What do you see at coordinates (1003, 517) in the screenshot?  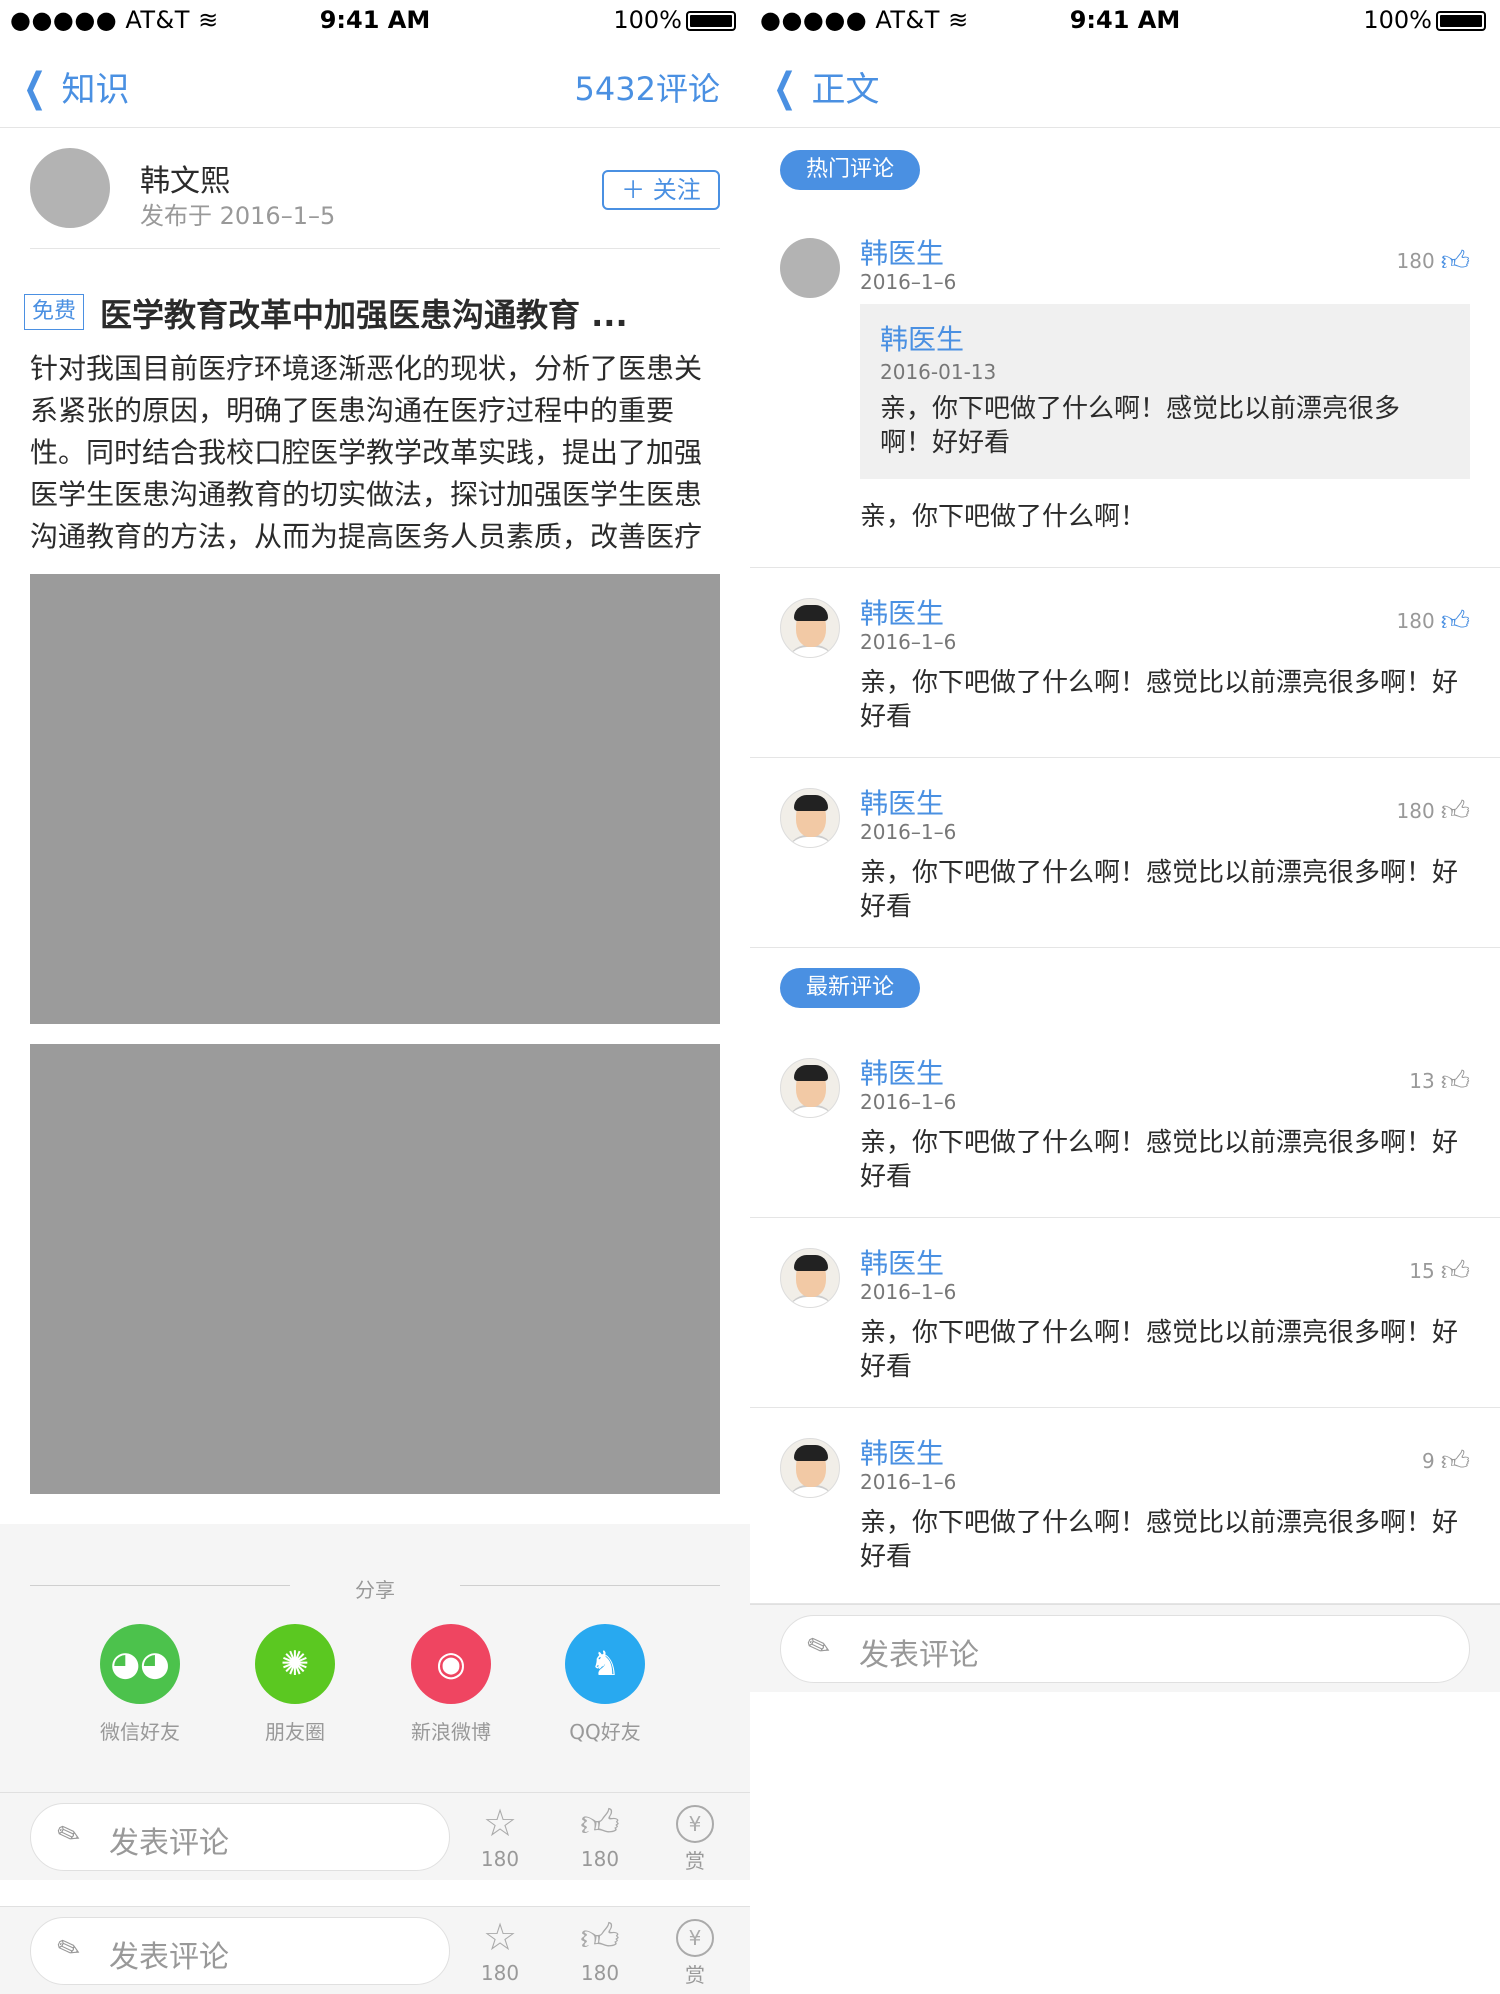 I see `comment-text: 亲，你下吧做了什么啊！` at bounding box center [1003, 517].